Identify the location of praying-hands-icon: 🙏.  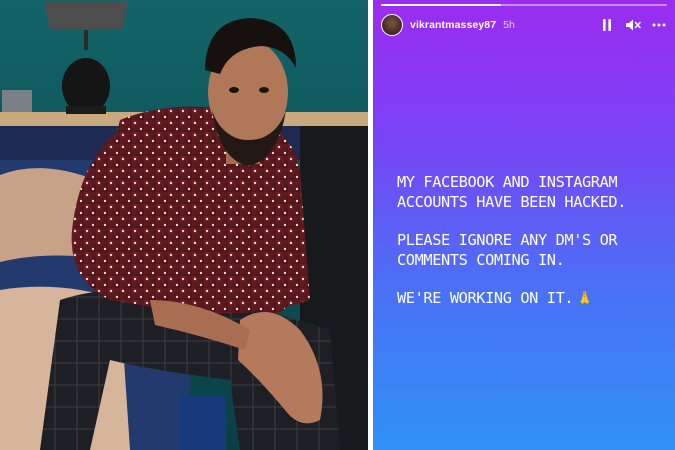
(585, 299).